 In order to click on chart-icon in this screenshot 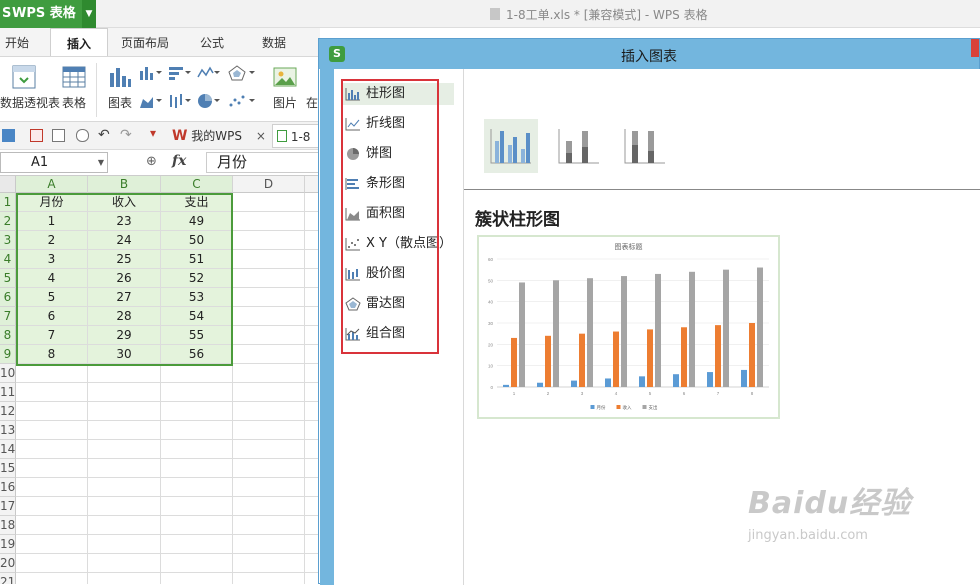, I will do `click(120, 78)`.